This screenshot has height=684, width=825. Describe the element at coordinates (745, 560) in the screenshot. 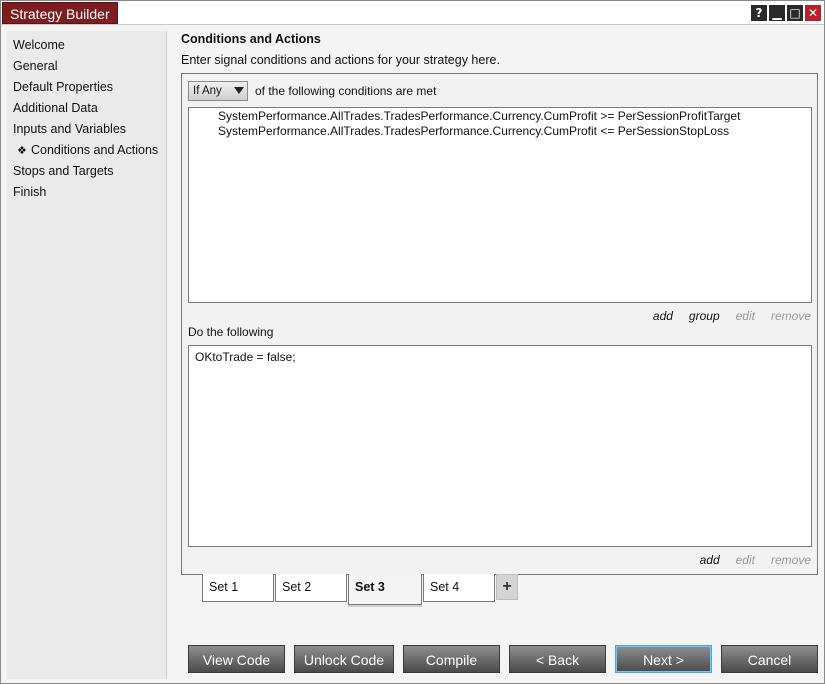

I see `edit-action-link: edit` at that location.